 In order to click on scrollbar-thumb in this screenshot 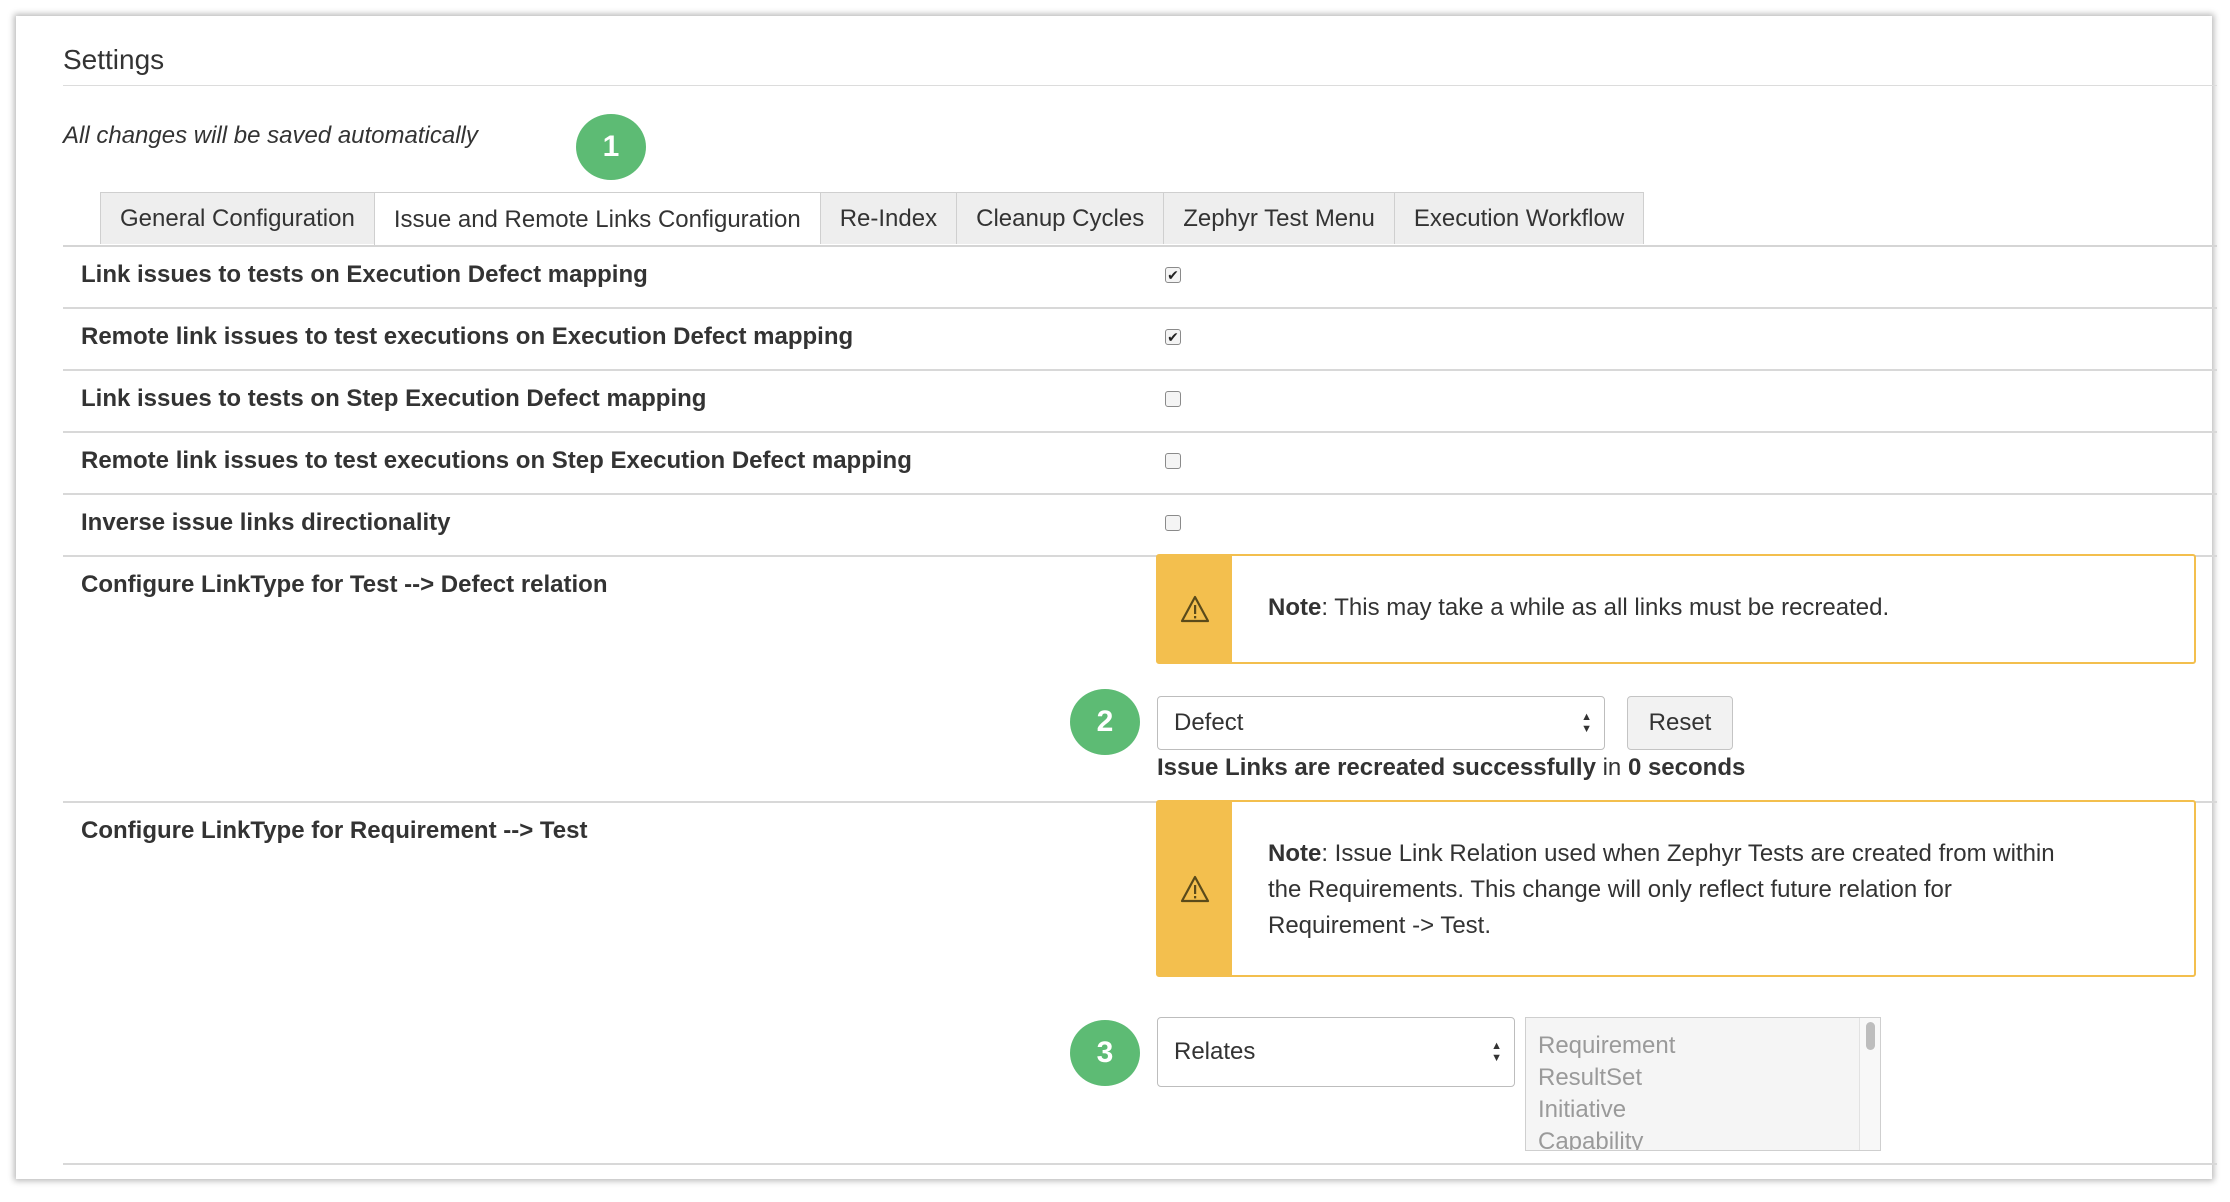, I will do `click(1870, 1036)`.